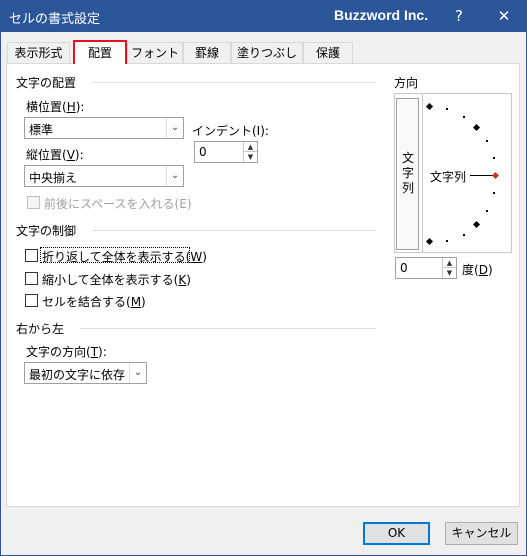 The width and height of the screenshot is (527, 556). What do you see at coordinates (226, 152) in the screenshot?
I see `indent-stepper: 0 ▲ ▼` at bounding box center [226, 152].